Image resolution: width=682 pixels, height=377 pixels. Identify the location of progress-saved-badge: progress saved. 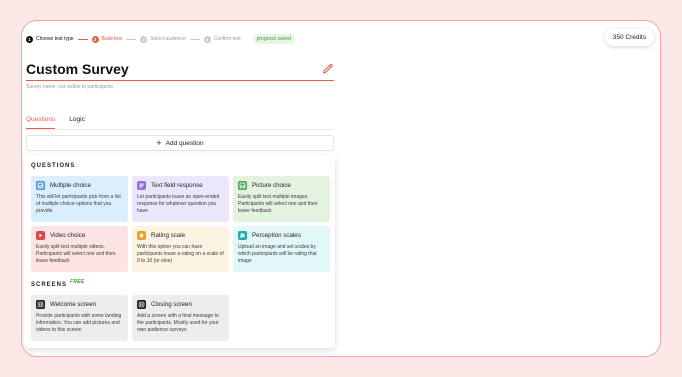
(273, 39).